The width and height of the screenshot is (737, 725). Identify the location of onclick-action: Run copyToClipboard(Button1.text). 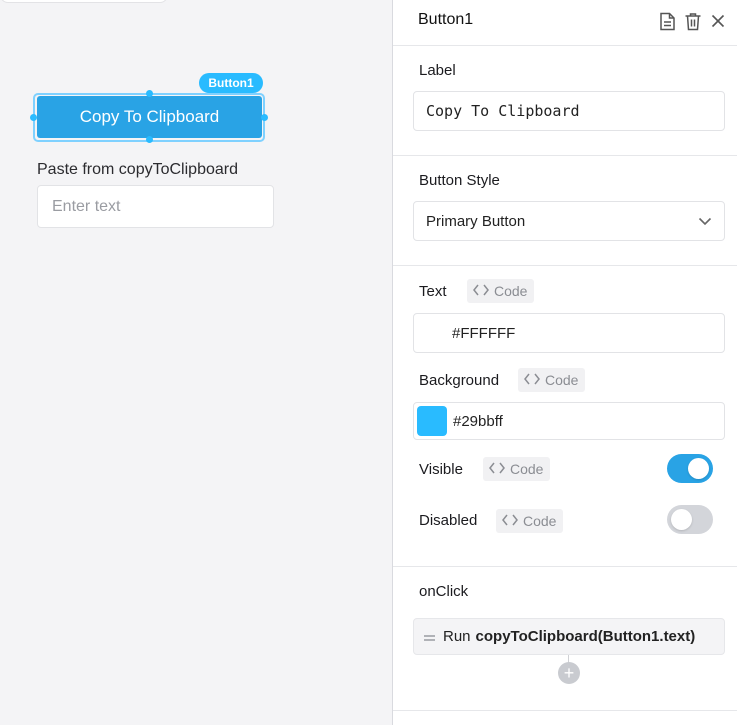
(569, 636).